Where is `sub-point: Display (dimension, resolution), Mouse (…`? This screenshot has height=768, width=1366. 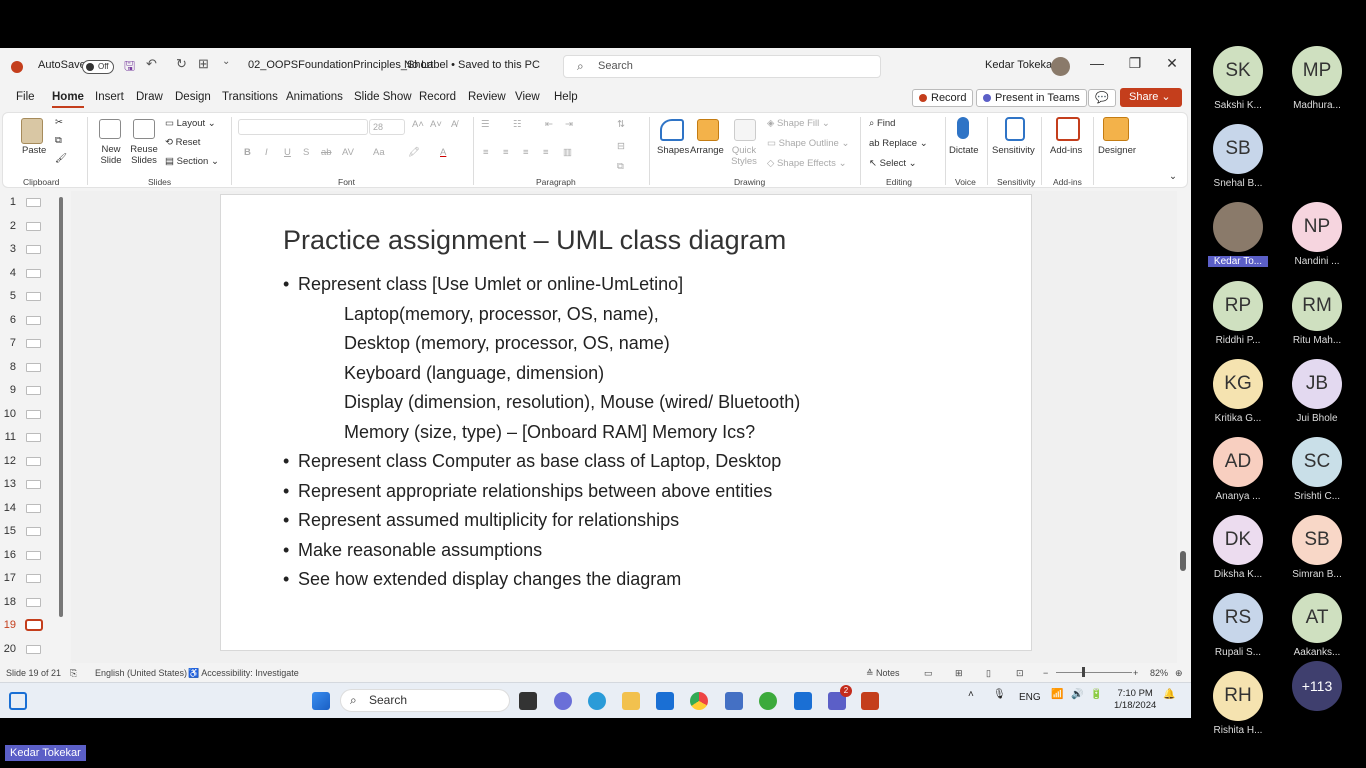
sub-point: Display (dimension, resolution), Mouse (… is located at coordinates (643, 403).